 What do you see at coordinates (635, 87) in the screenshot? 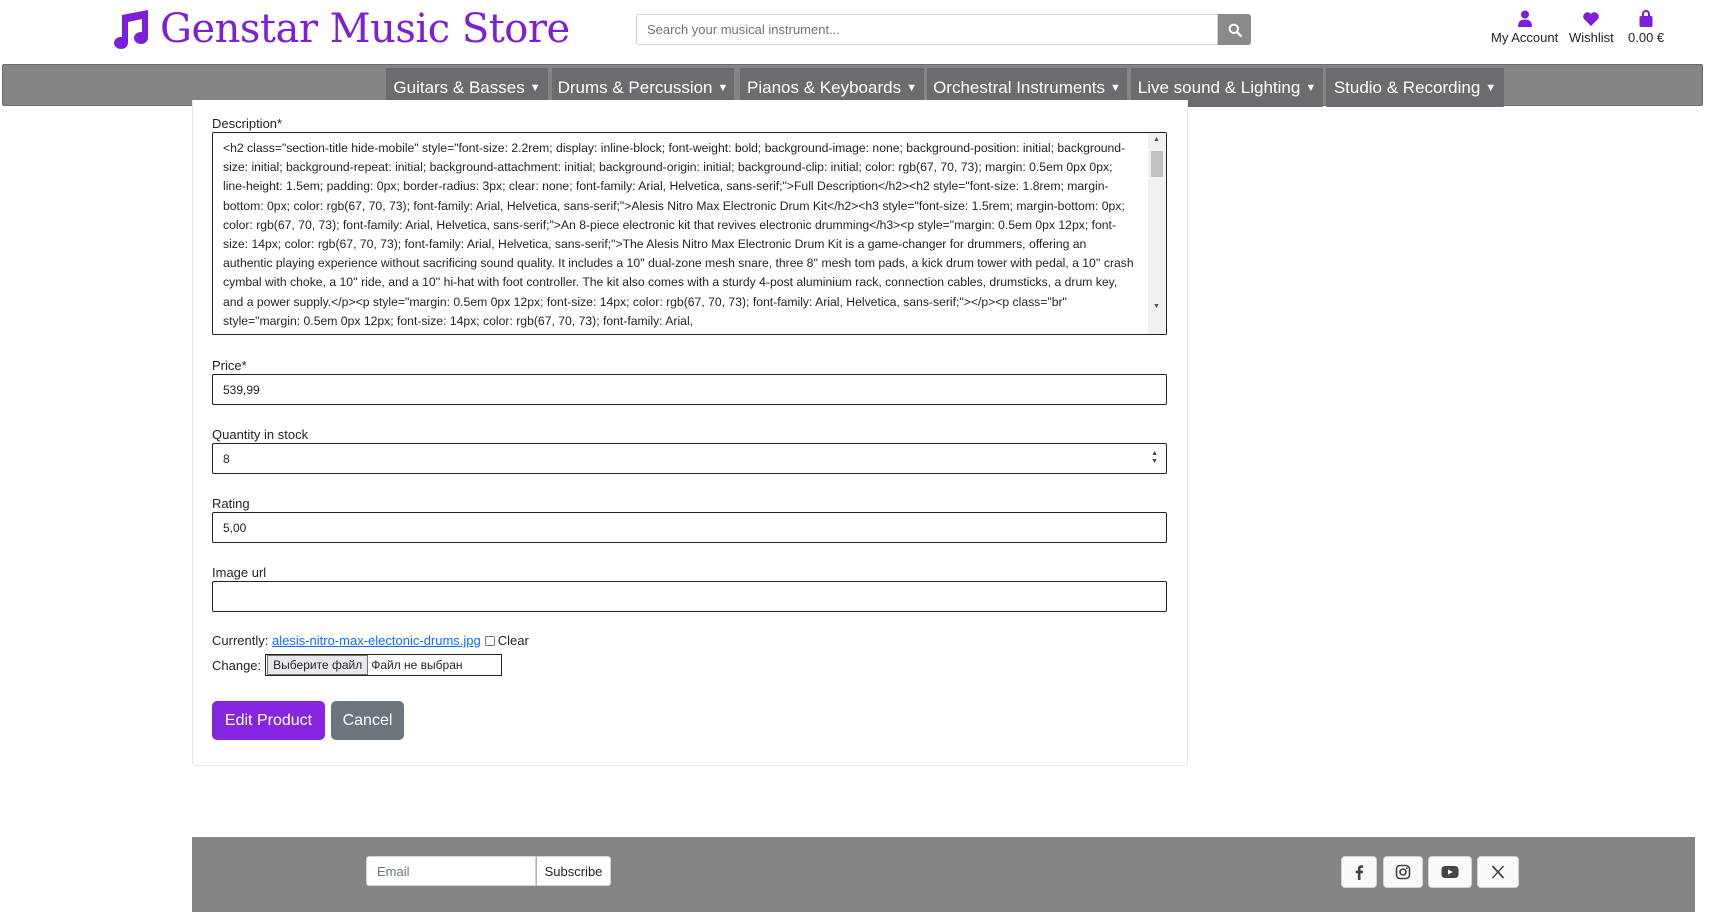
I see `nav-label: Drums & Percussion` at bounding box center [635, 87].